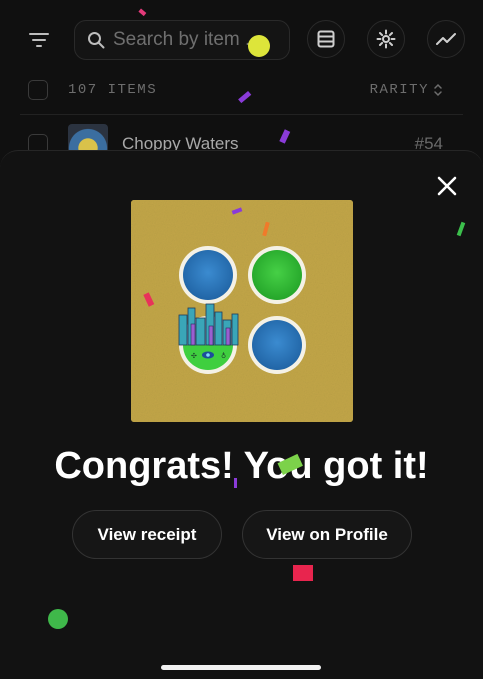  I want to click on list-divider, so click(241, 114).